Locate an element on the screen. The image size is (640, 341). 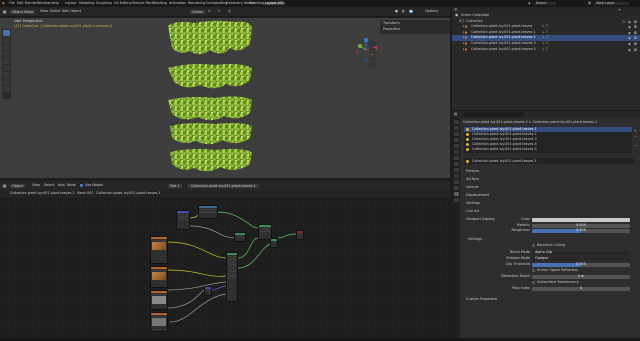
menu-edit: Edit is located at coordinates (20, 3).